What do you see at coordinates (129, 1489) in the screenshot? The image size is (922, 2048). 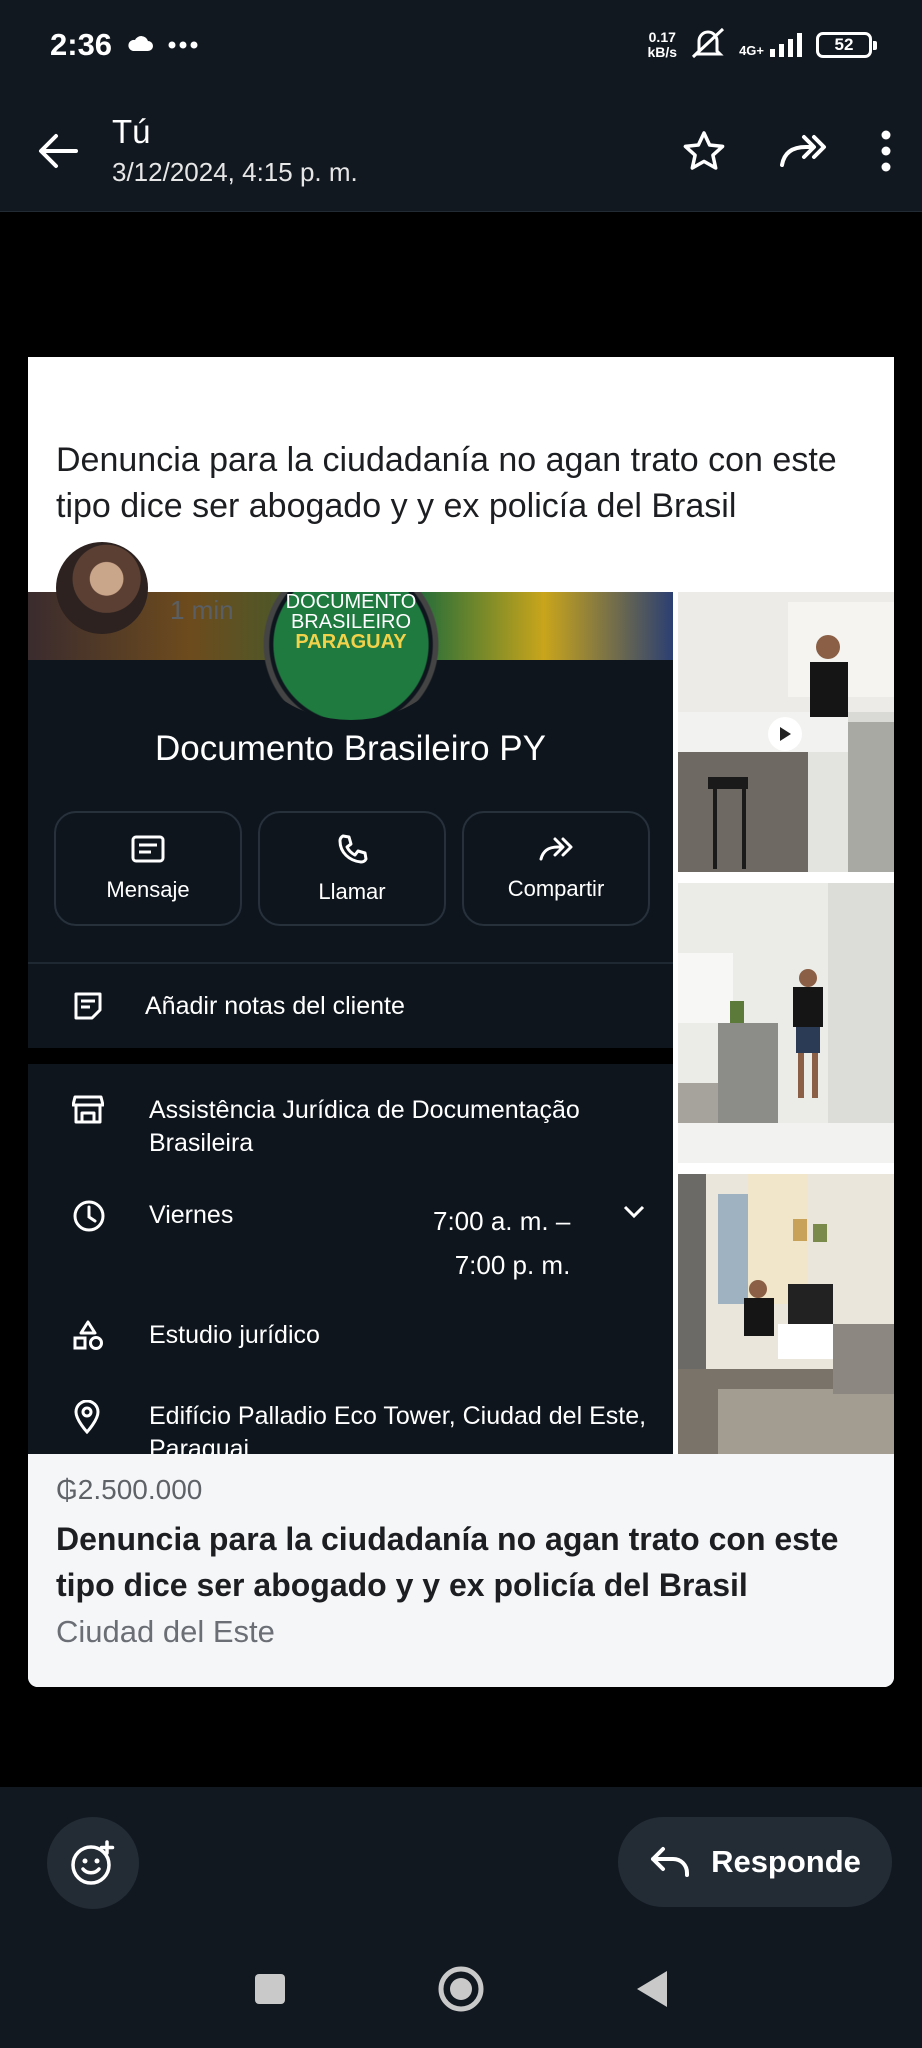 I see `listing-price: ₲2.500.000` at bounding box center [129, 1489].